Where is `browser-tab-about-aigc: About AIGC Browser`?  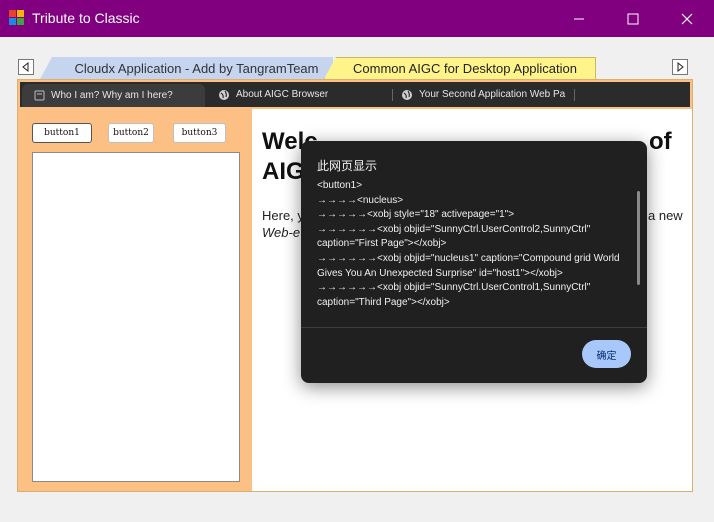 browser-tab-about-aigc: About AIGC Browser is located at coordinates (300, 94).